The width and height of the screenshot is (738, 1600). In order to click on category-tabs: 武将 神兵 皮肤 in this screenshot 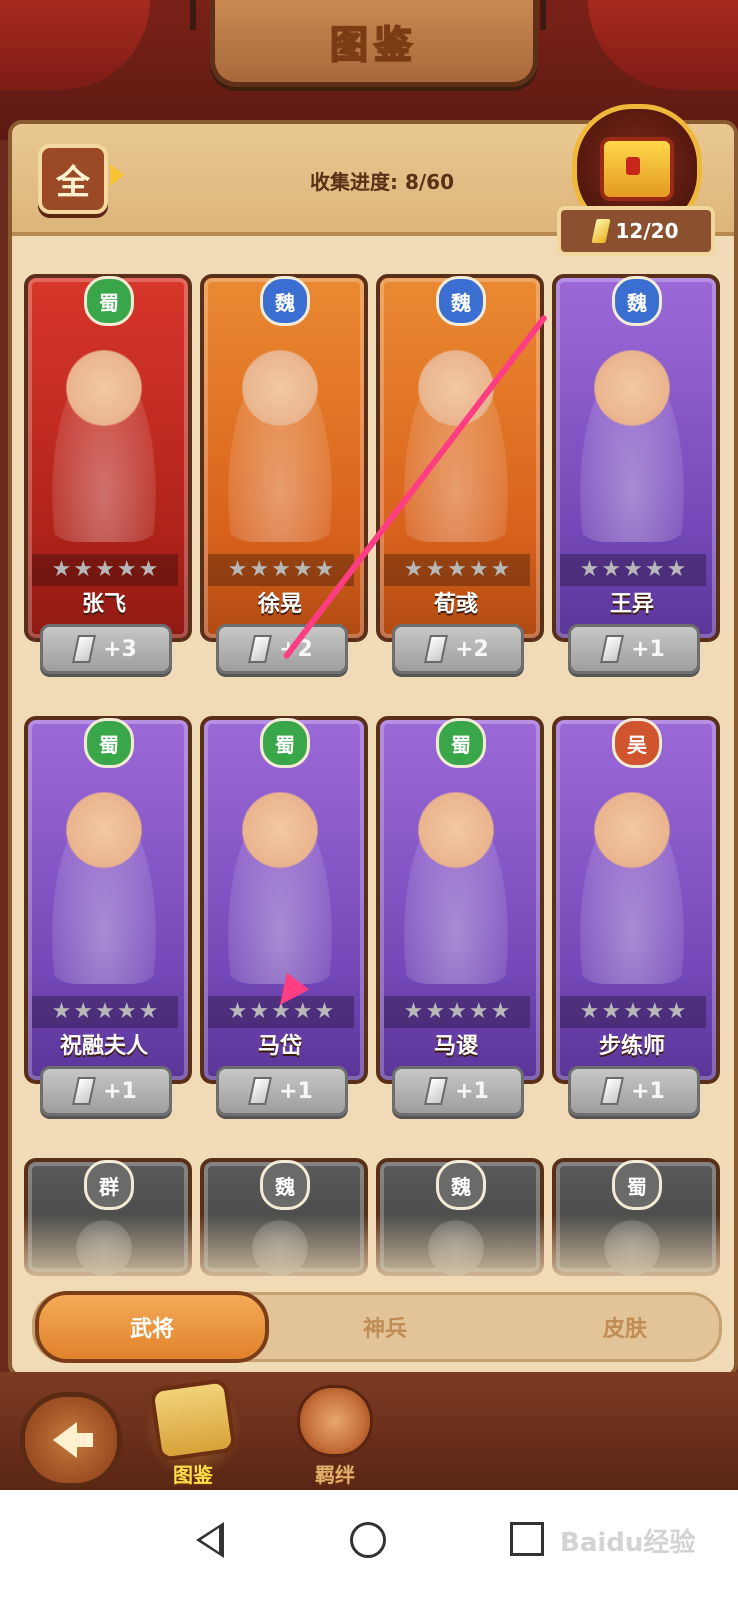, I will do `click(378, 1327)`.